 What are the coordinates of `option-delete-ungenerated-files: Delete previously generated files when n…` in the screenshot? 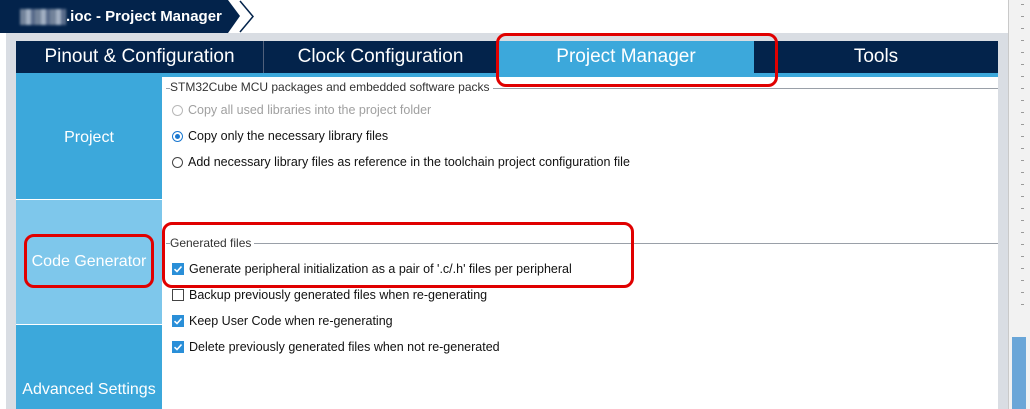 It's located at (336, 347).